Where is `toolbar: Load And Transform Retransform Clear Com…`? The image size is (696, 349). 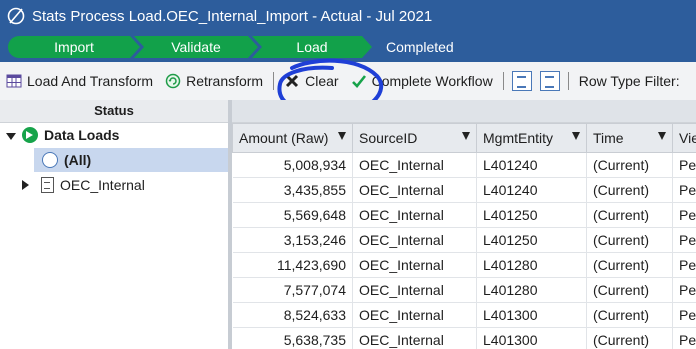 toolbar: Load And Transform Retransform Clear Com… is located at coordinates (348, 81).